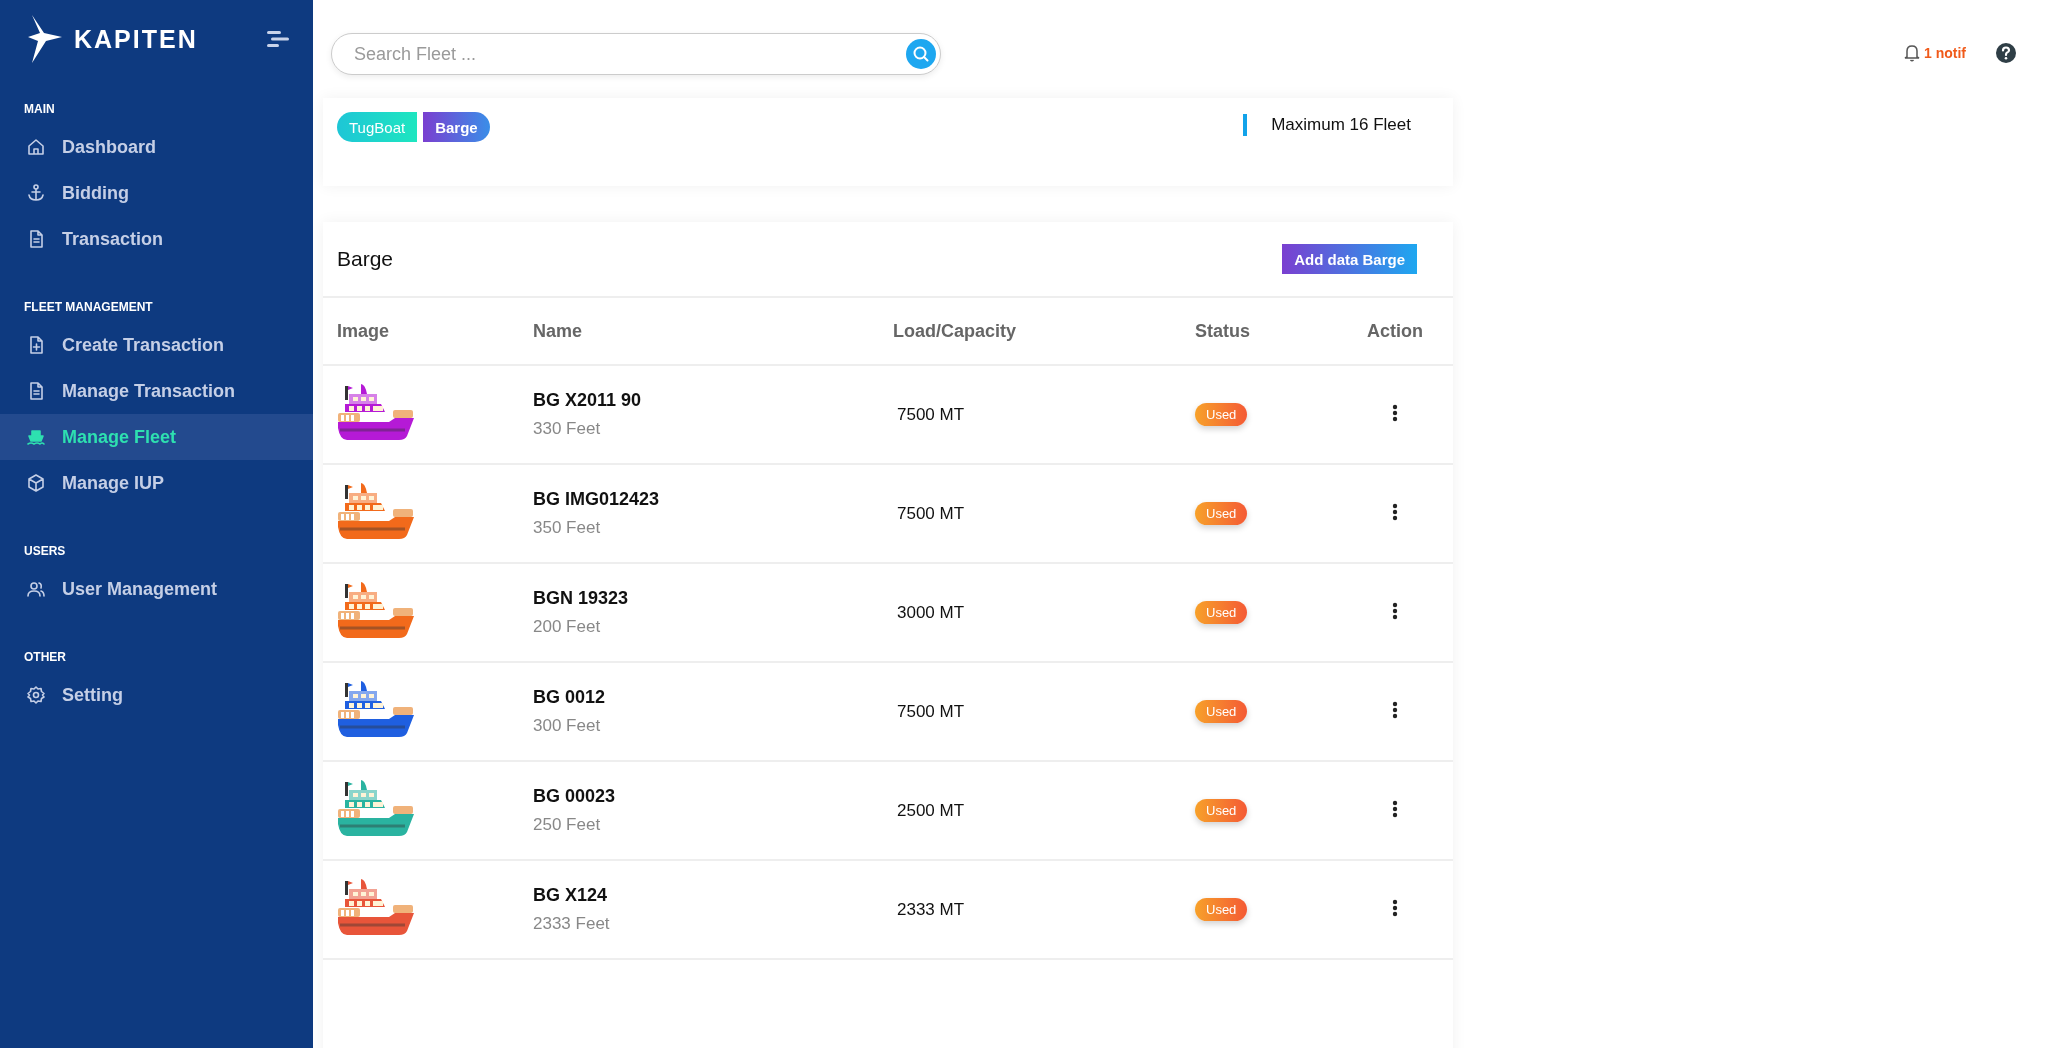 The height and width of the screenshot is (1048, 2048). What do you see at coordinates (36, 147) in the screenshot?
I see `home-icon` at bounding box center [36, 147].